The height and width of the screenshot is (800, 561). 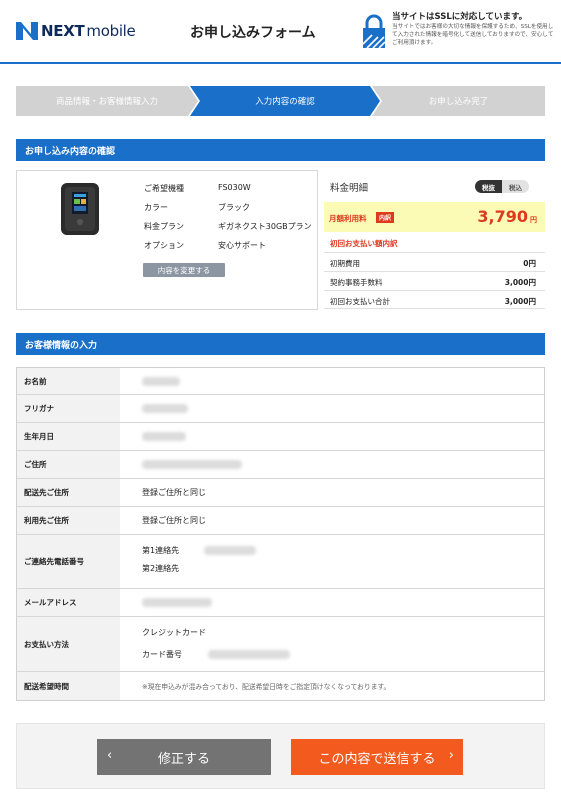 I want to click on spec-value: 安心サポート, so click(x=242, y=245).